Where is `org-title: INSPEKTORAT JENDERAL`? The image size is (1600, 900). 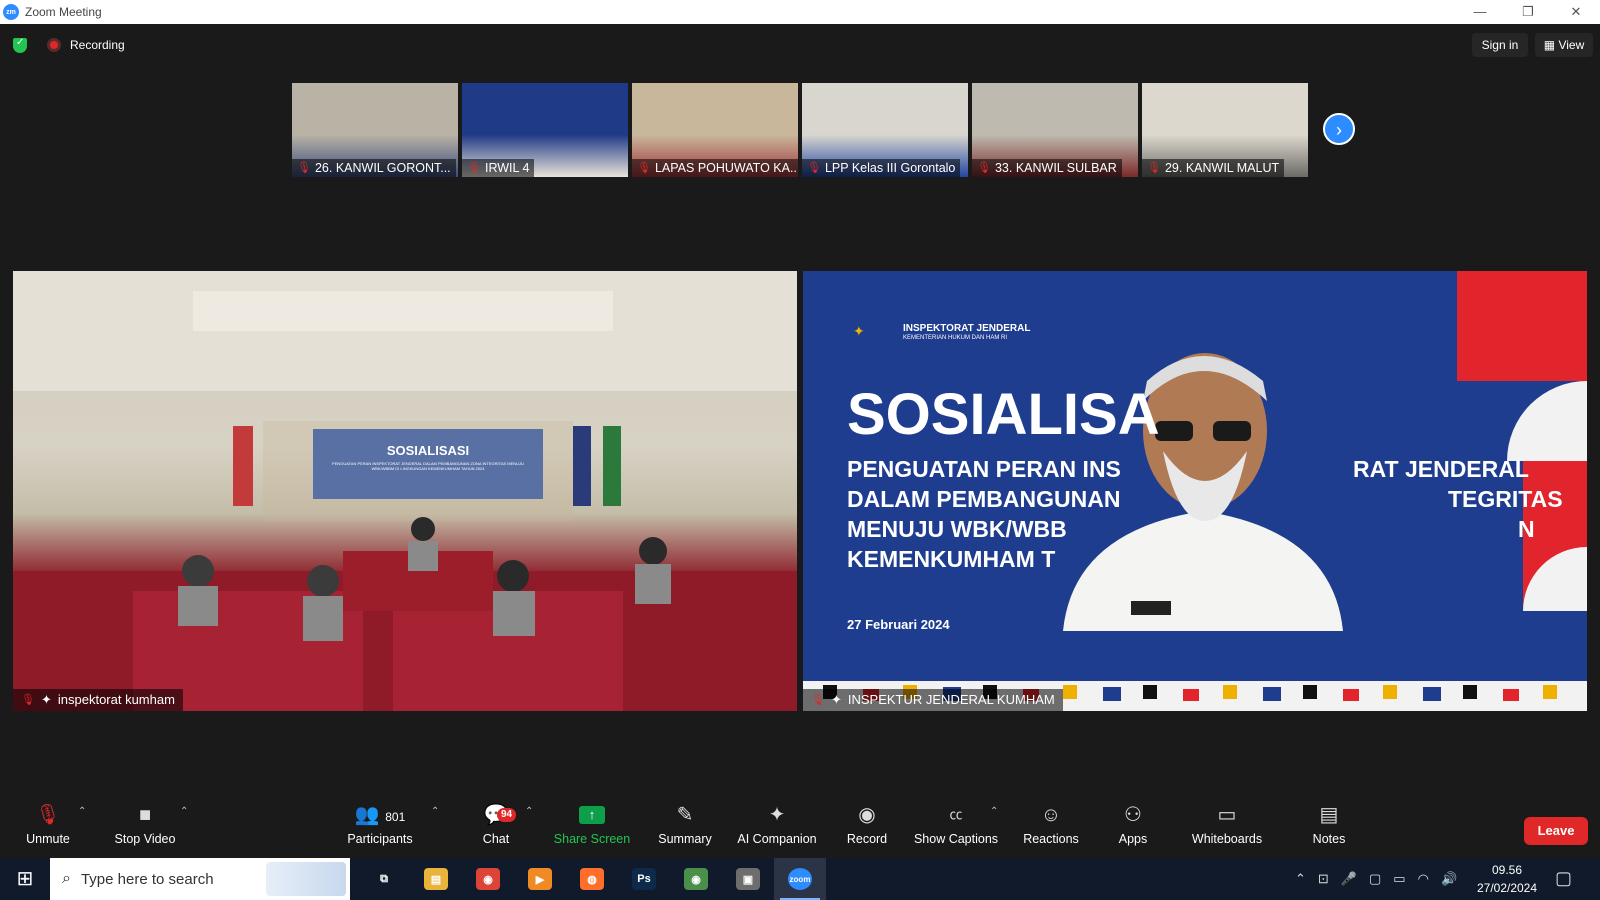
org-title: INSPEKTORAT JENDERAL is located at coordinates (967, 328).